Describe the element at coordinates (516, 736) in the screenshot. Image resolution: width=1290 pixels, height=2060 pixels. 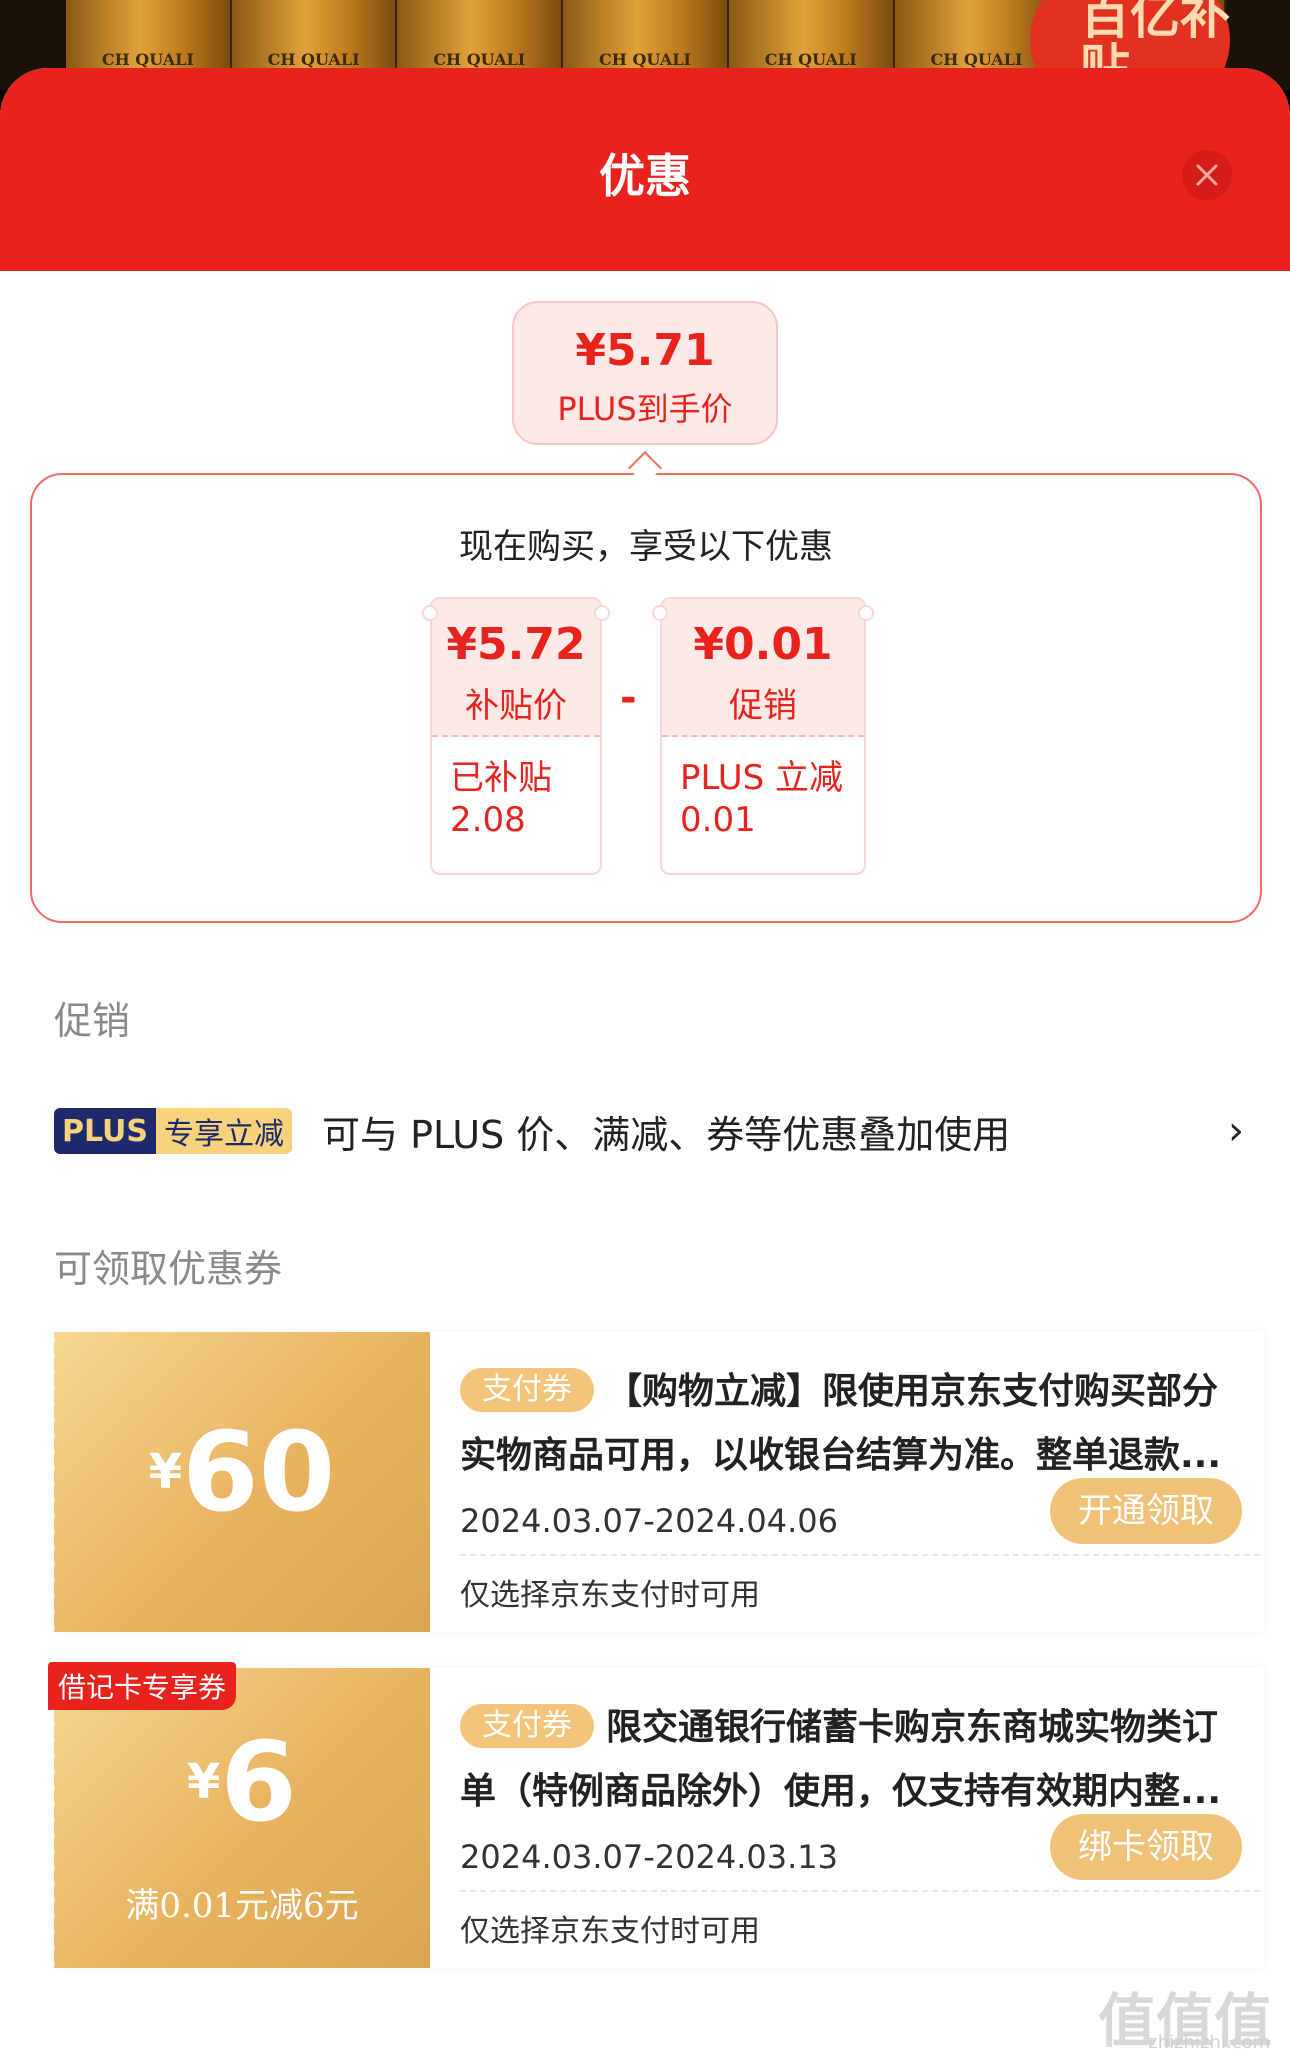
I see `subsidy-price-card: ¥5.72 补贴价 已补贴 2.08` at that location.